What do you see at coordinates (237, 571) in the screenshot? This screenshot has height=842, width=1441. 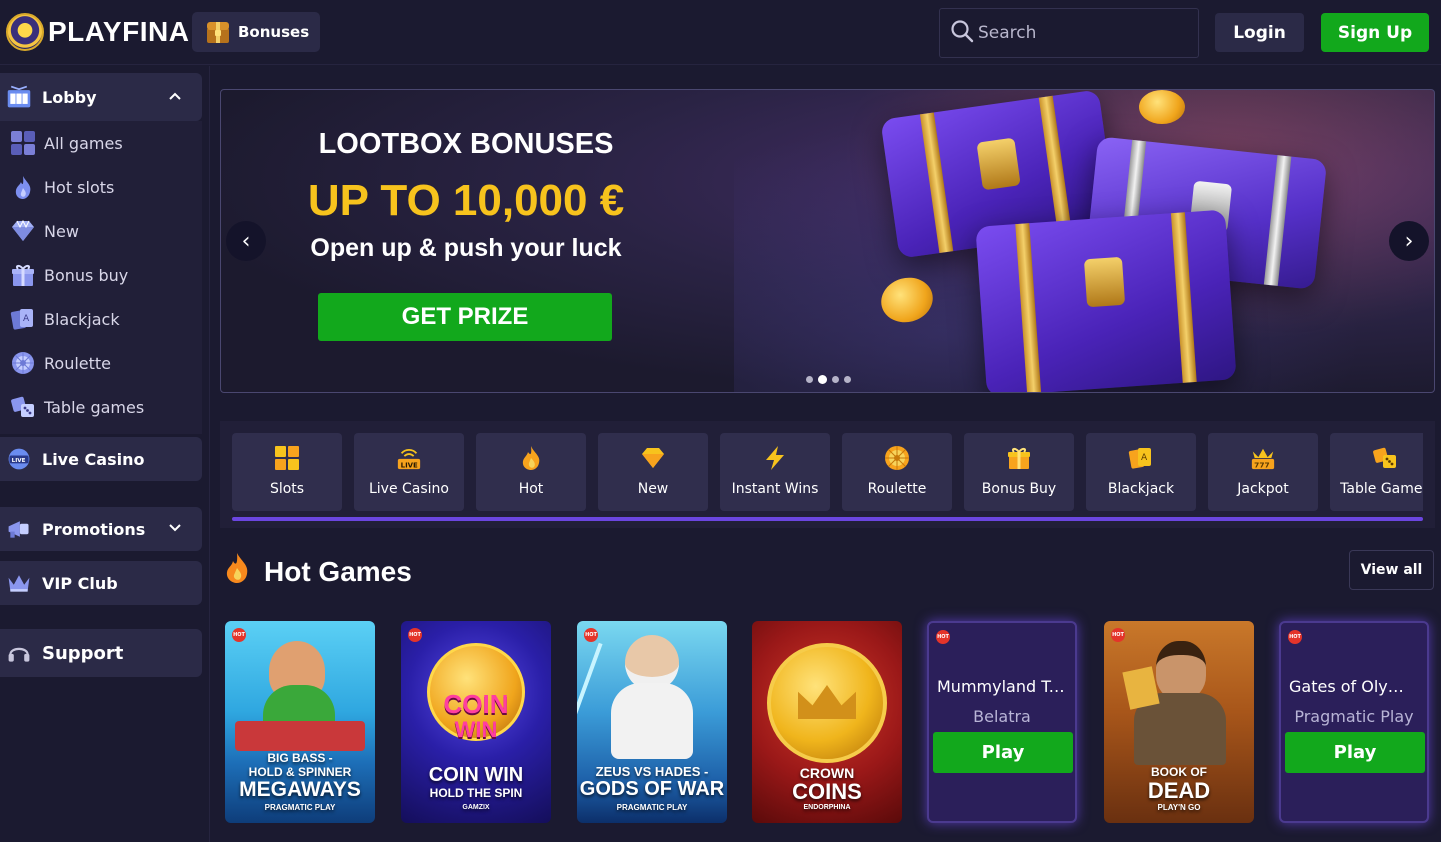 I see `flame-icon` at bounding box center [237, 571].